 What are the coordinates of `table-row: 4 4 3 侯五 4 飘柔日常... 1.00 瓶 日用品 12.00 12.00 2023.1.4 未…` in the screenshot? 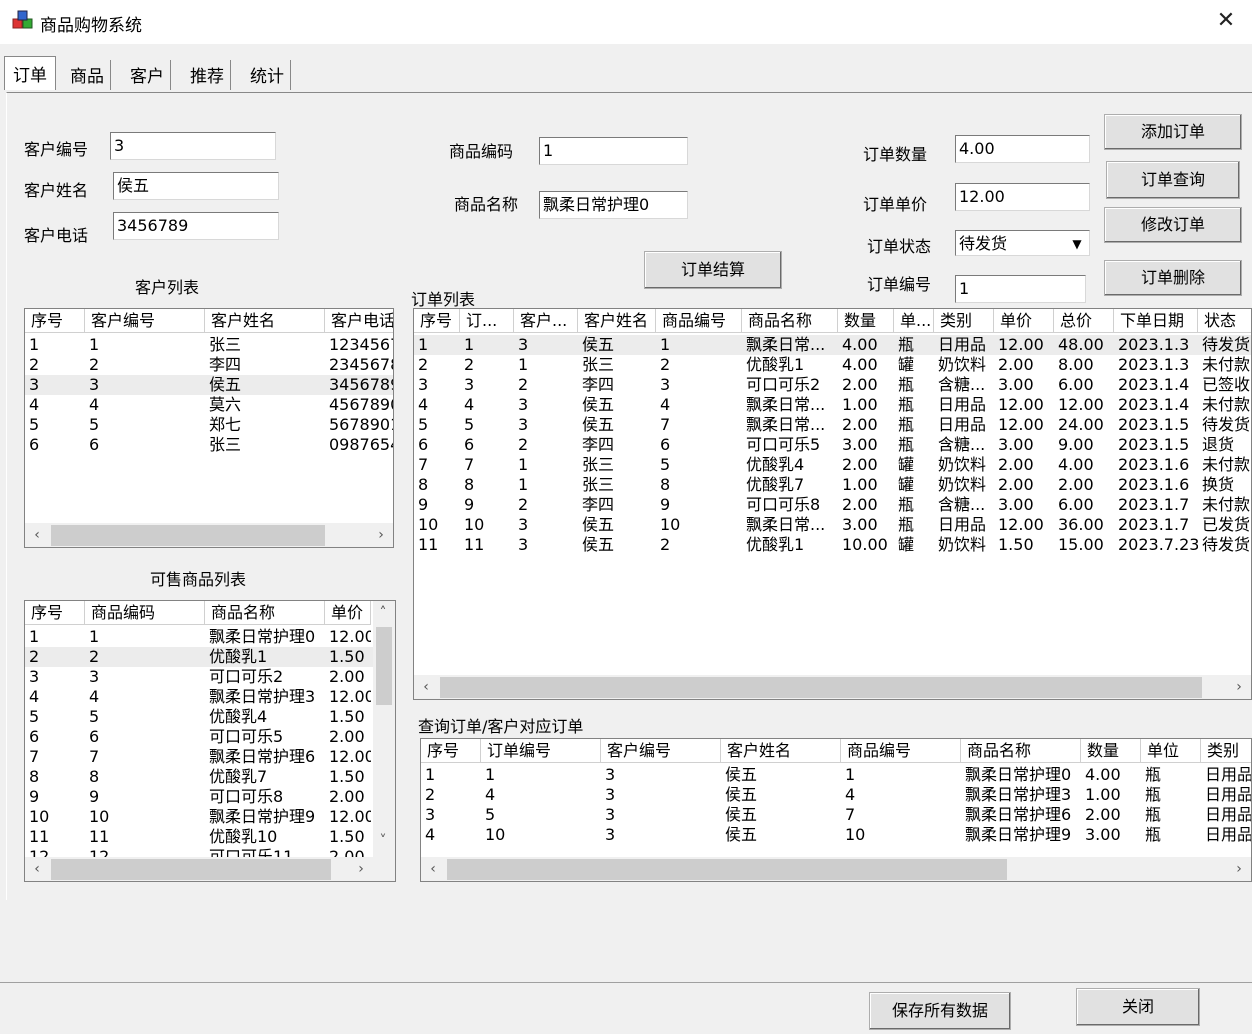 It's located at (832, 405).